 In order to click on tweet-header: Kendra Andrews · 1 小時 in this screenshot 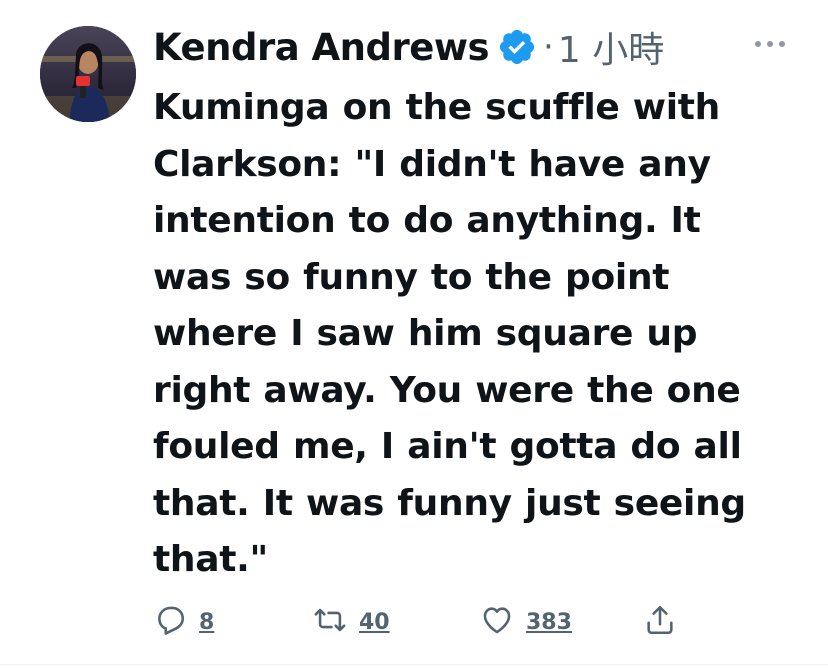, I will do `click(408, 47)`.